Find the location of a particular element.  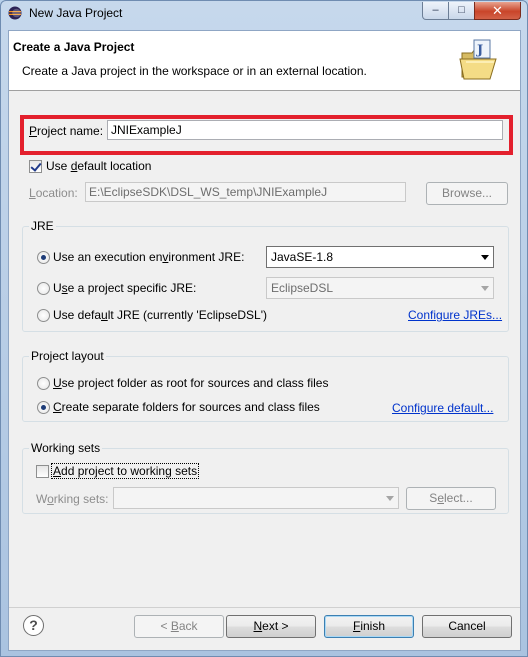

project-specific-jre-select: EclipseDSL is located at coordinates (380, 288).